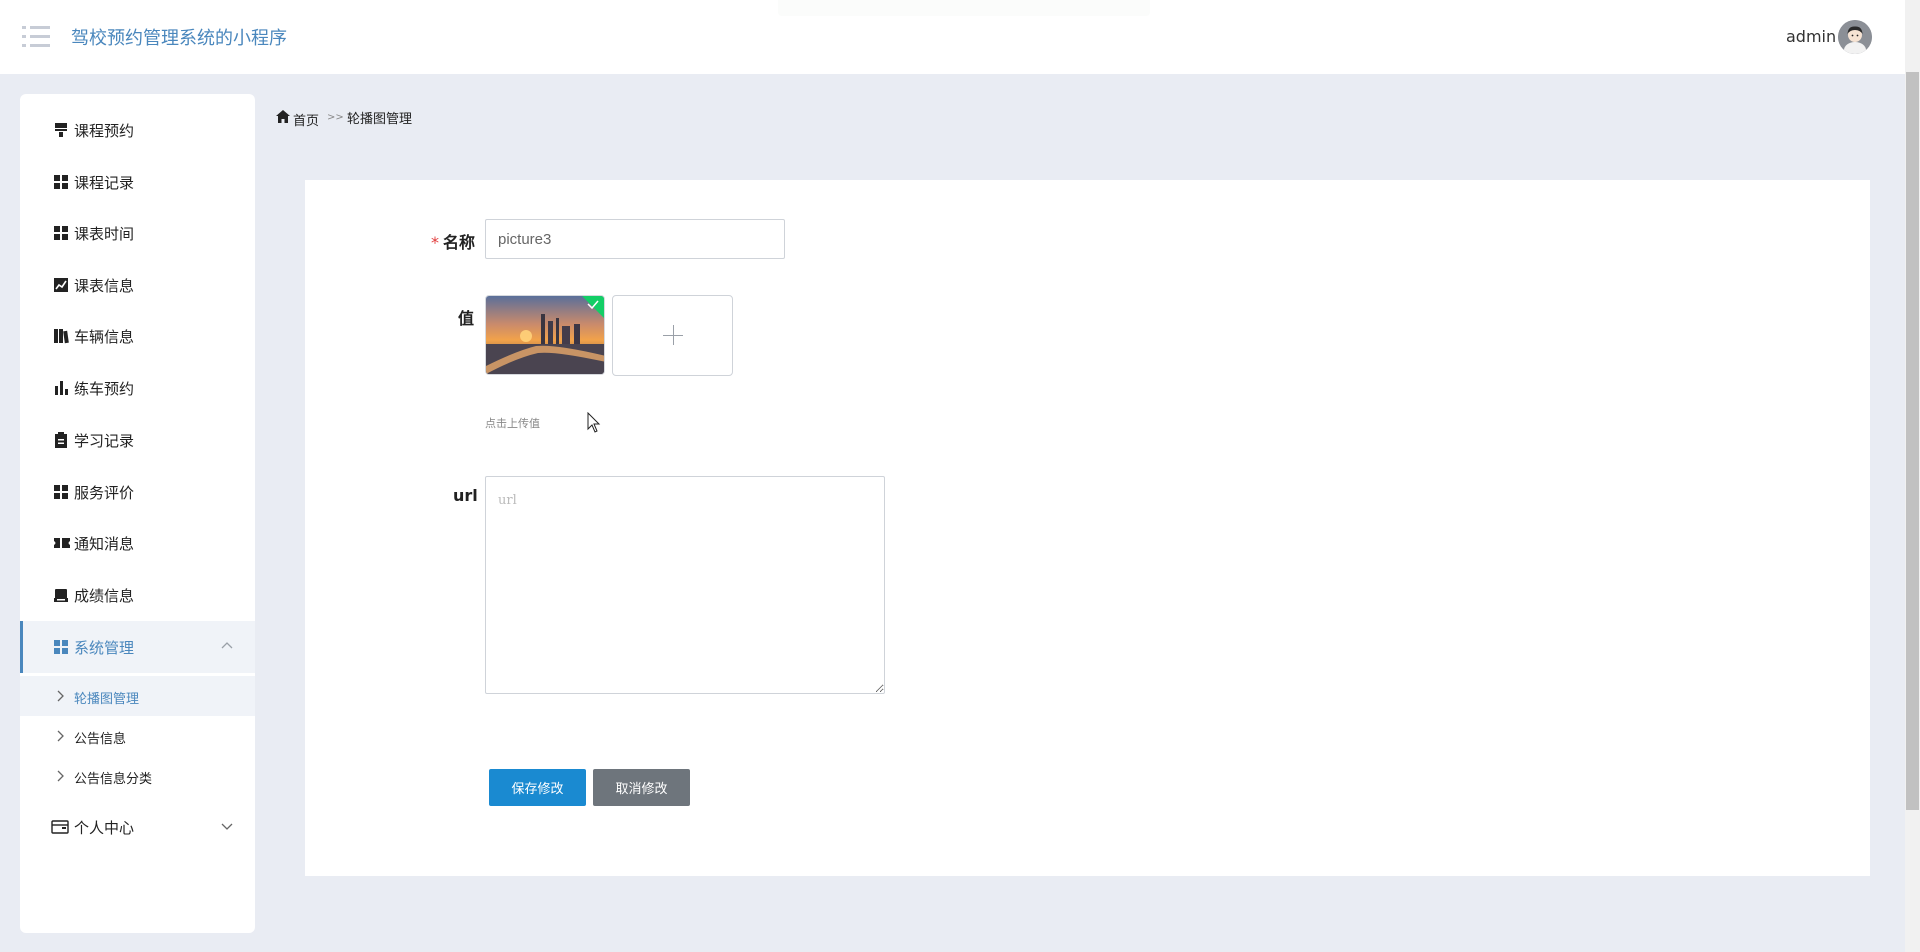 This screenshot has height=952, width=1920. I want to click on sidebar-item-system-management: 系统管理, so click(137, 647).